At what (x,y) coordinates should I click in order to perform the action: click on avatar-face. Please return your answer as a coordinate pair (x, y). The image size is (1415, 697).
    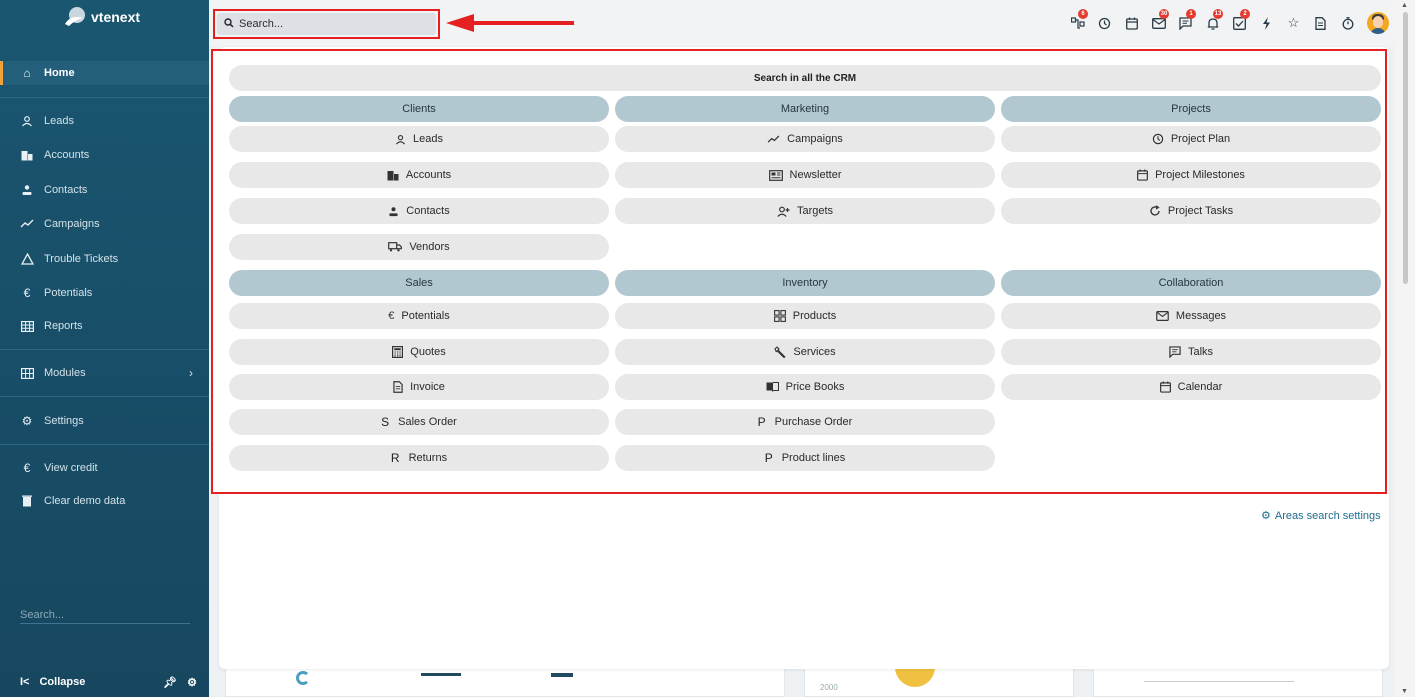
    Looking at the image, I should click on (1378, 22).